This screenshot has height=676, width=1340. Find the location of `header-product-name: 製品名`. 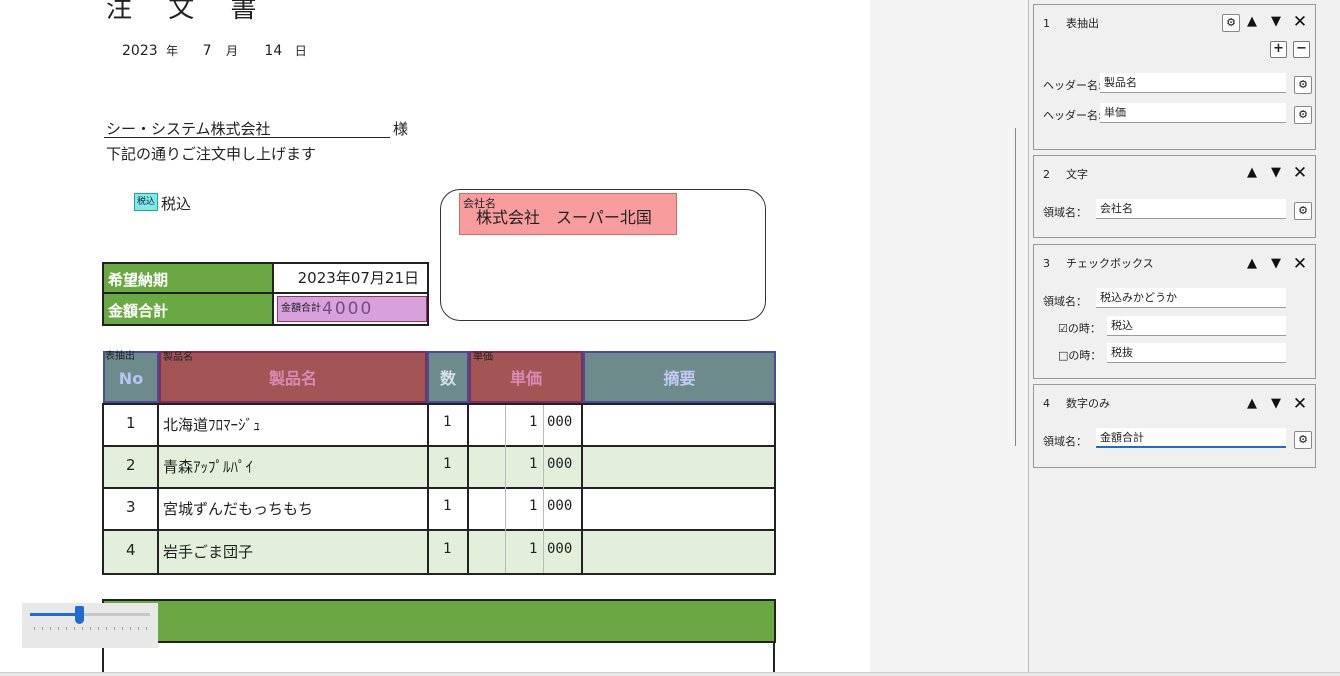

header-product-name: 製品名 is located at coordinates (293, 377).